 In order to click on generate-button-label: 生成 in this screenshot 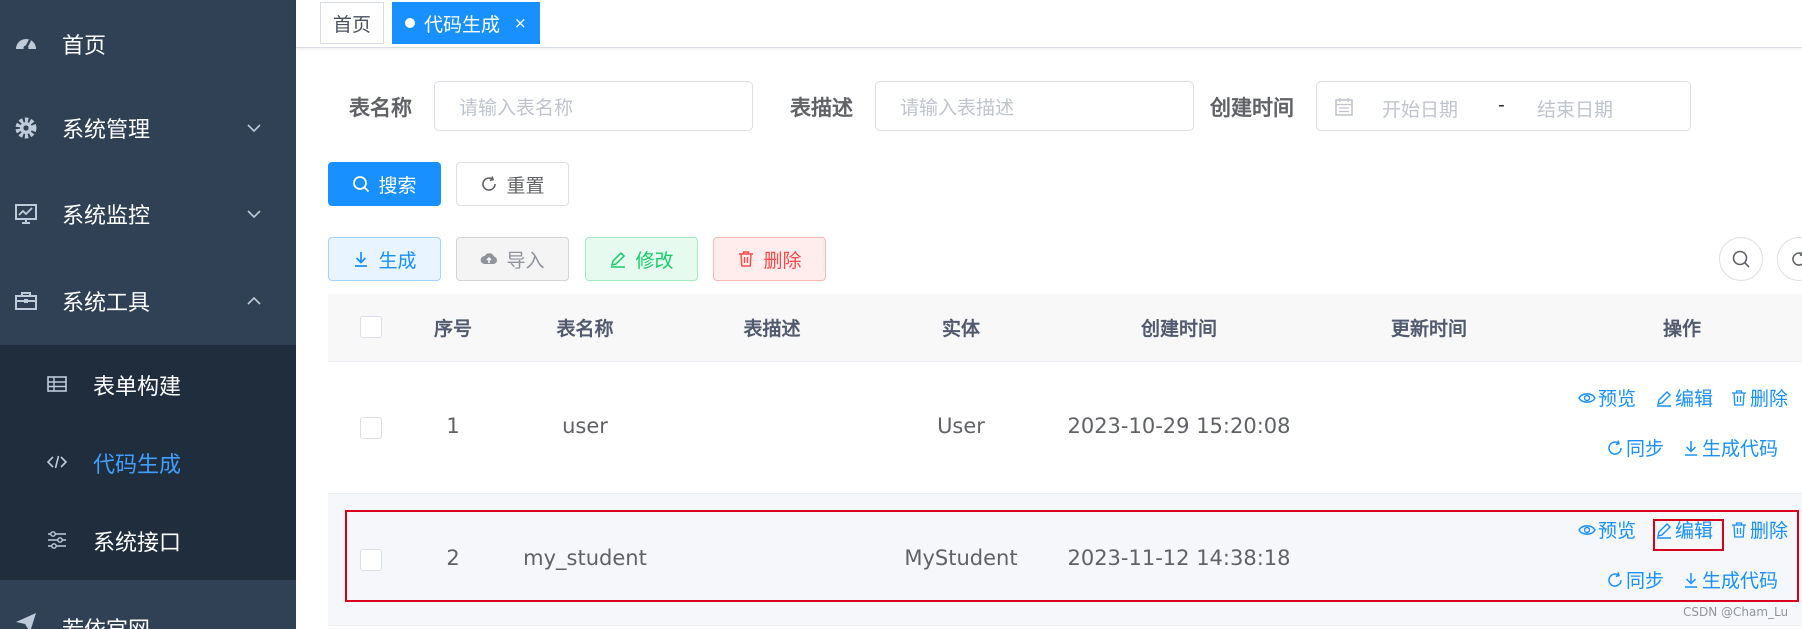, I will do `click(397, 260)`.